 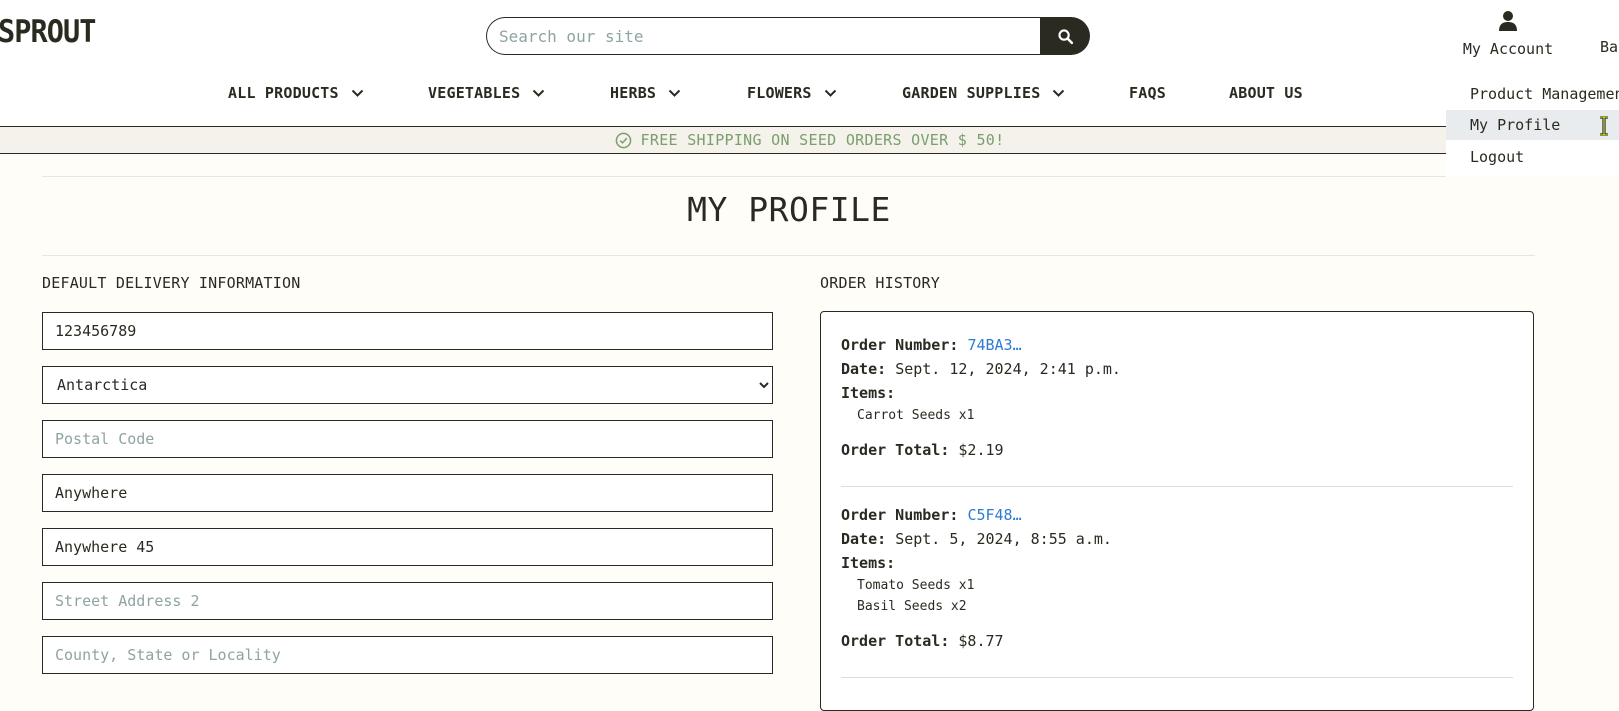 I want to click on order-item: Basil Seeds x2, so click(x=912, y=606).